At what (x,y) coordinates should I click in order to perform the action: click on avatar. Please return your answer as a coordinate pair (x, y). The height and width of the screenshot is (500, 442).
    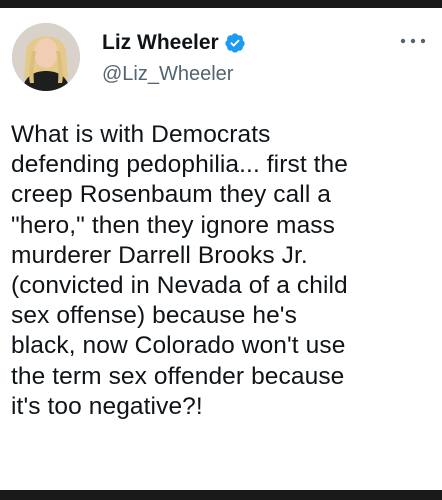
    Looking at the image, I should click on (46, 57).